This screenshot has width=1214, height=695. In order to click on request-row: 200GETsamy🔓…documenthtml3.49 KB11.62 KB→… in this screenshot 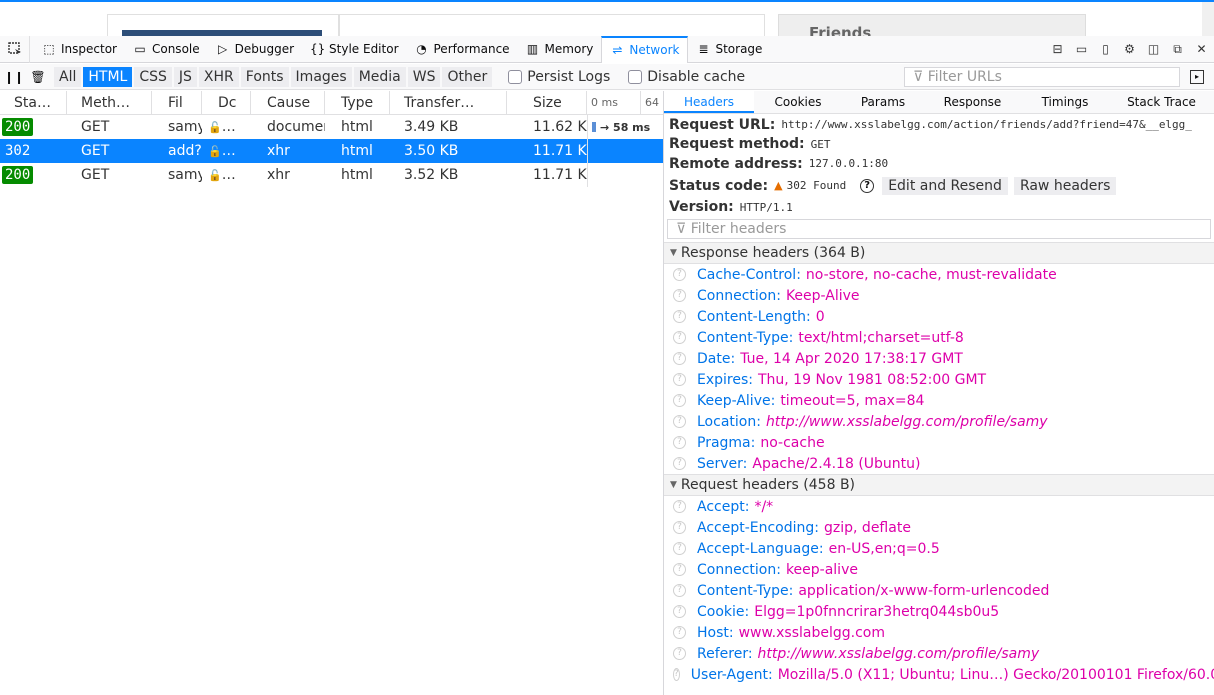, I will do `click(332, 127)`.